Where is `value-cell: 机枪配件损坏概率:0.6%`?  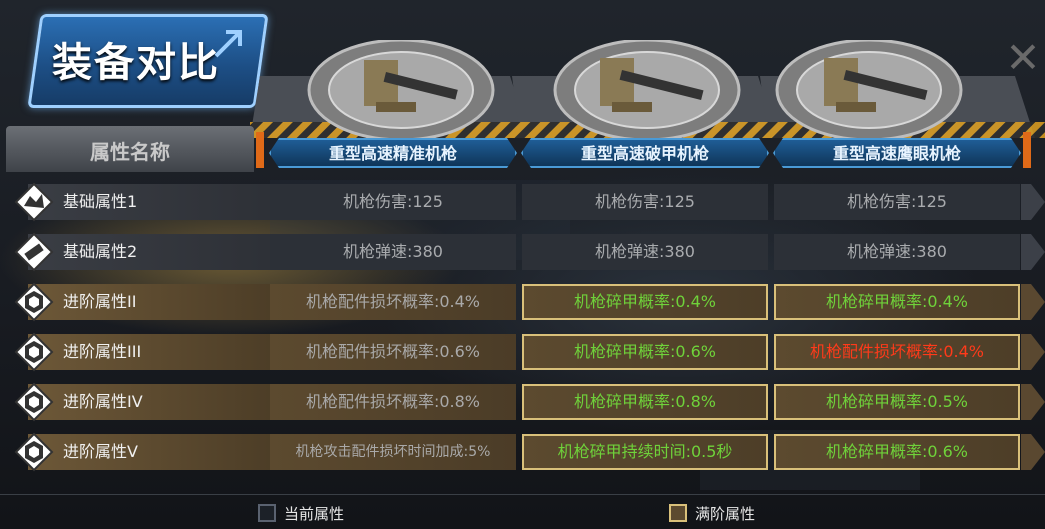 value-cell: 机枪配件损坏概率:0.6% is located at coordinates (393, 352).